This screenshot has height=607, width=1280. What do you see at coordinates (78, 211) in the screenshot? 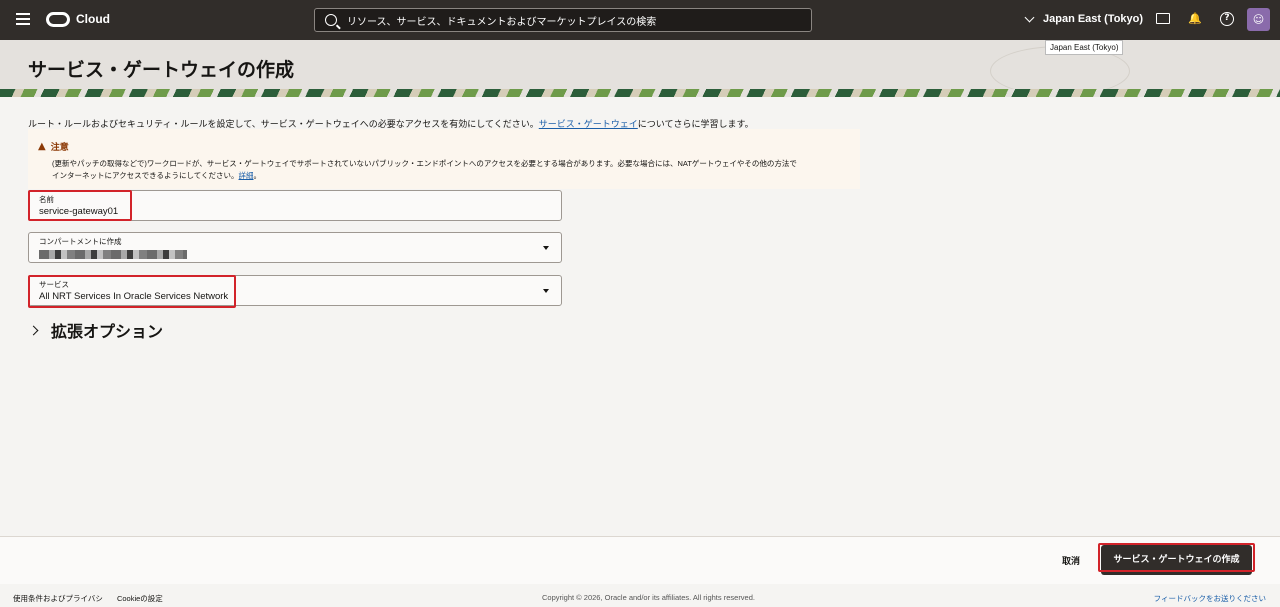
I see `name-value: service-gateway01` at bounding box center [78, 211].